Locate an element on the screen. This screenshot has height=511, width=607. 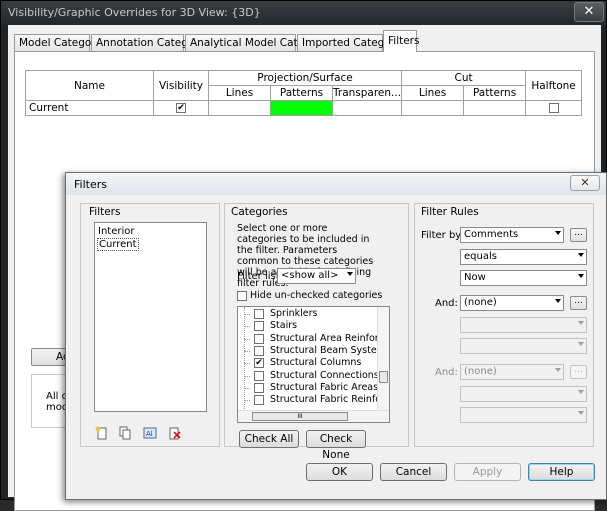
row-visibility-cell: ✔ is located at coordinates (181, 108).